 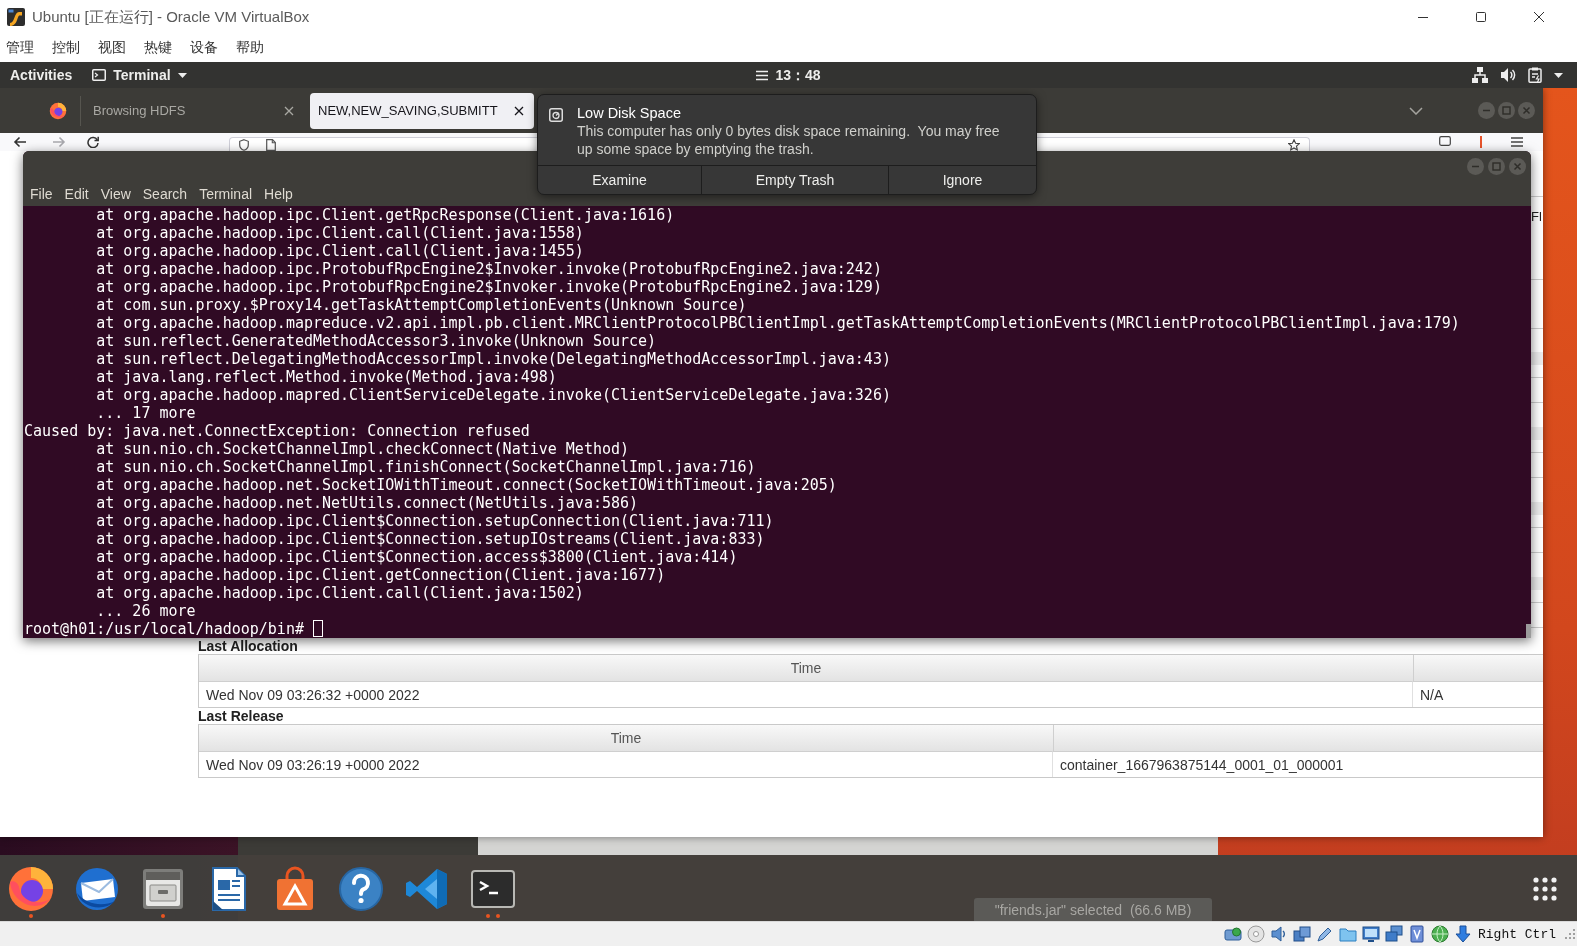 I want to click on globe-icon, so click(x=1440, y=934).